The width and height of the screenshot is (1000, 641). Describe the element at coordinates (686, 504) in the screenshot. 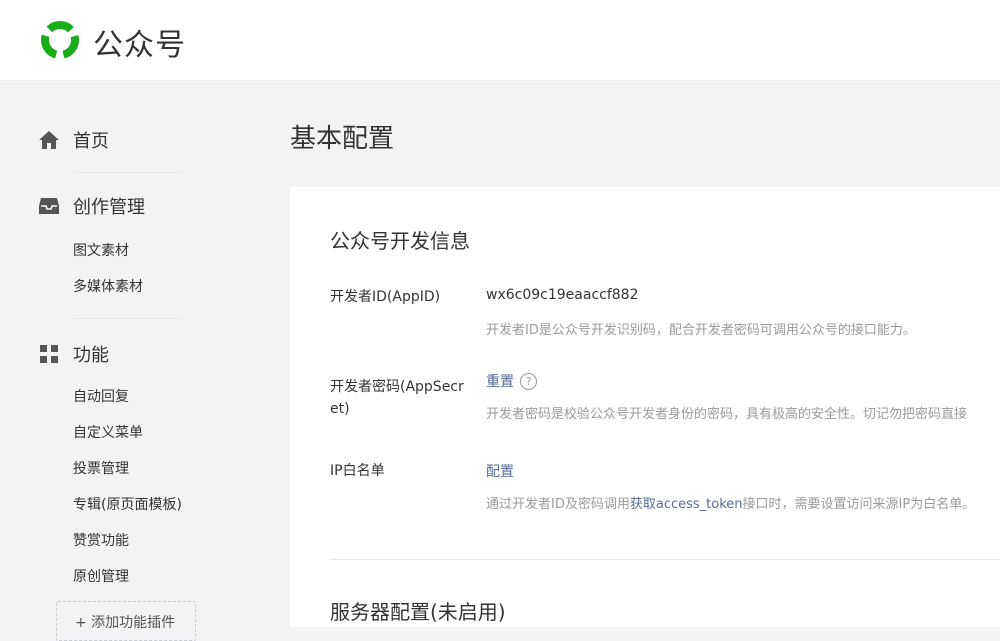

I see `access-token-link: 获取access_token` at that location.